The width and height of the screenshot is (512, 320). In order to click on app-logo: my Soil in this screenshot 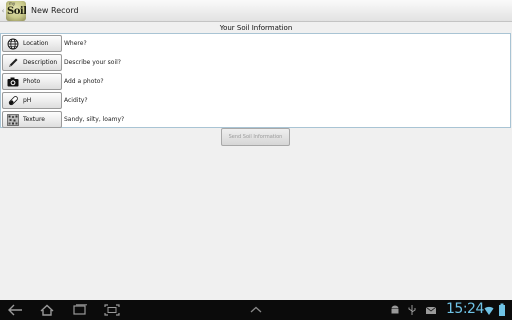, I will do `click(16, 10)`.